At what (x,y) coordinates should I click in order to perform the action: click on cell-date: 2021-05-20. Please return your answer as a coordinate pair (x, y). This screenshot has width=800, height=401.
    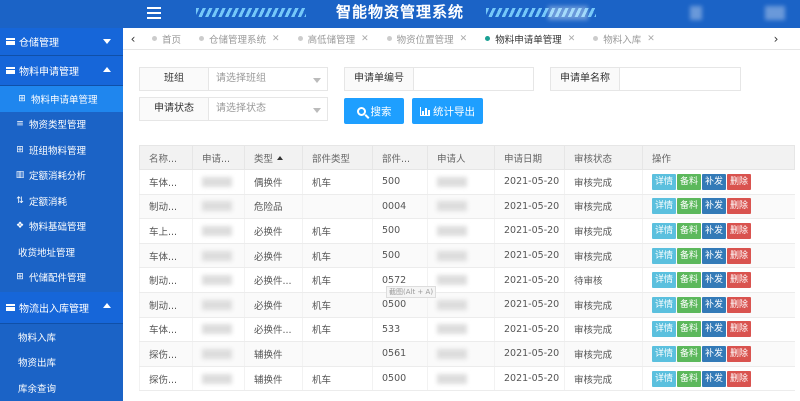
    Looking at the image, I should click on (529, 379).